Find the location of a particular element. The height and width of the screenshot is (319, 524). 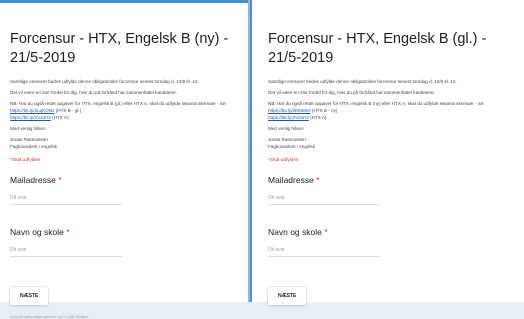

link-suffix: (HTX B - gl.) is located at coordinates (68, 110).